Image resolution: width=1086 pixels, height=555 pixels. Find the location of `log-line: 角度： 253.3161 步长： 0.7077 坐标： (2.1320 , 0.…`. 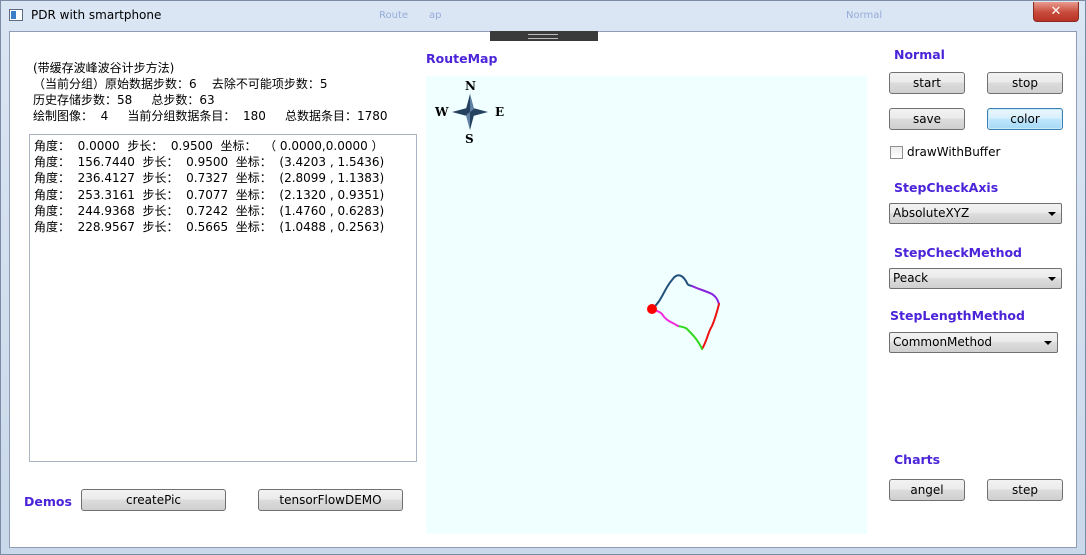

log-line: 角度： 253.3161 步长： 0.7077 坐标： (2.1320 , 0.… is located at coordinates (209, 194).